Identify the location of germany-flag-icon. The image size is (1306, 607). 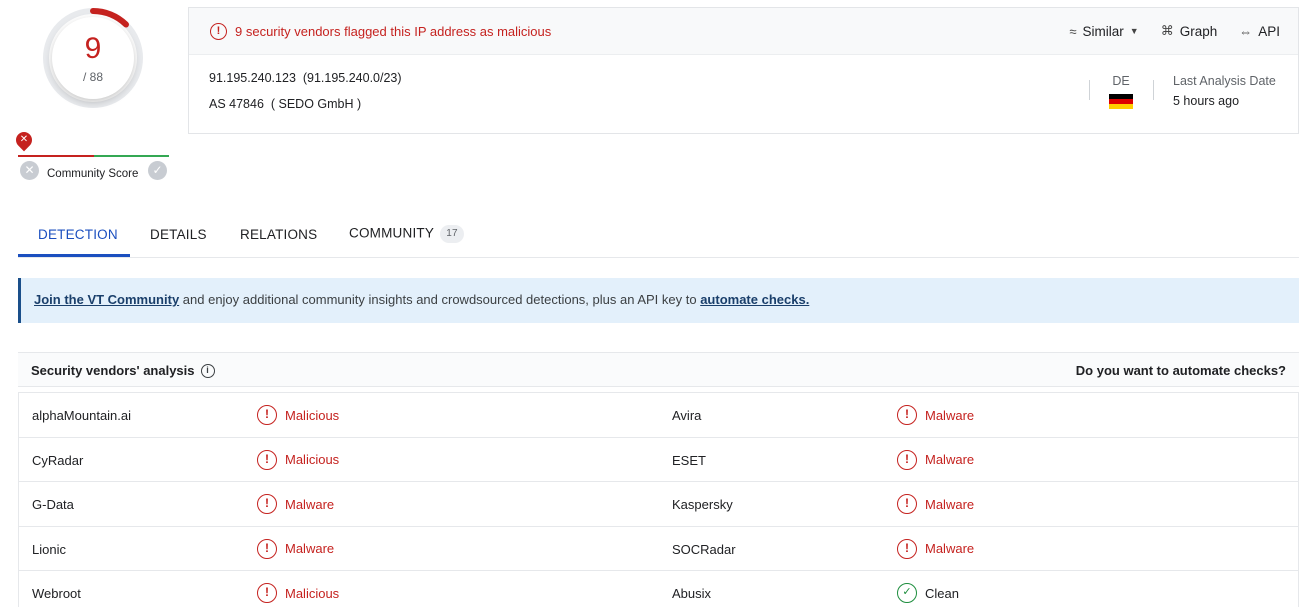
(1121, 101).